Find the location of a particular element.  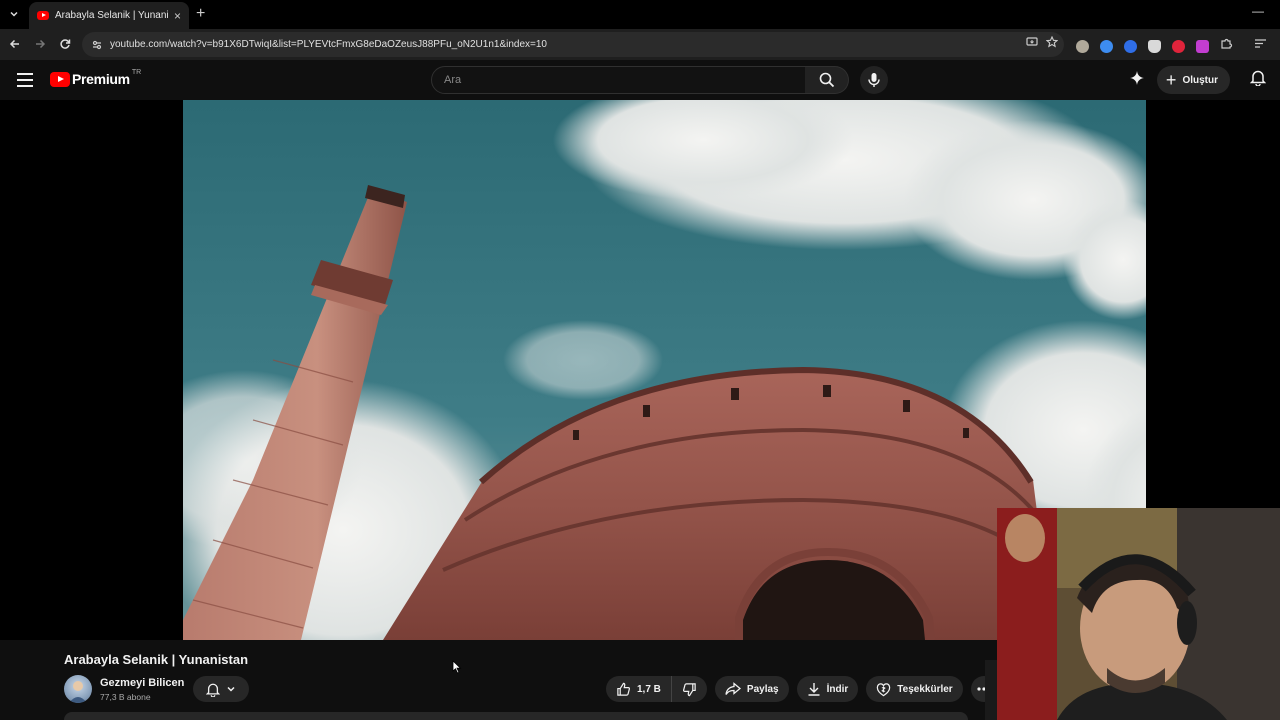

download-icon is located at coordinates (814, 689).